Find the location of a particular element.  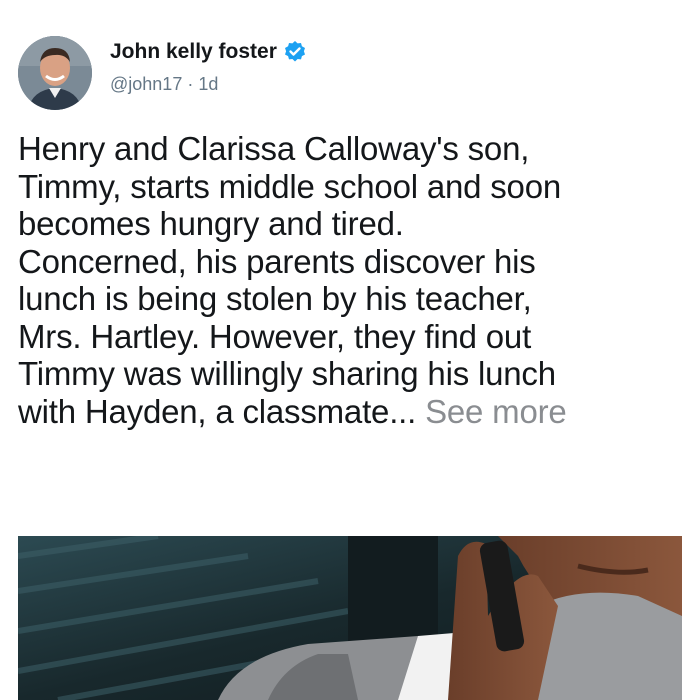

post-text-line: Timmy, starts middle school and soon is located at coordinates (290, 186).